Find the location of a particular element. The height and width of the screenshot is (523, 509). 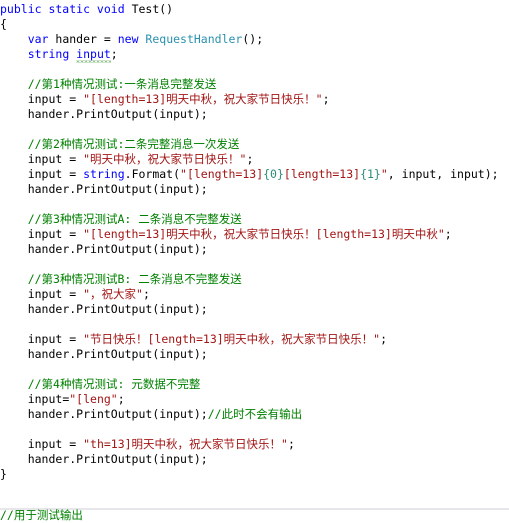

code-token-plain: .Format( is located at coordinates (152, 174).